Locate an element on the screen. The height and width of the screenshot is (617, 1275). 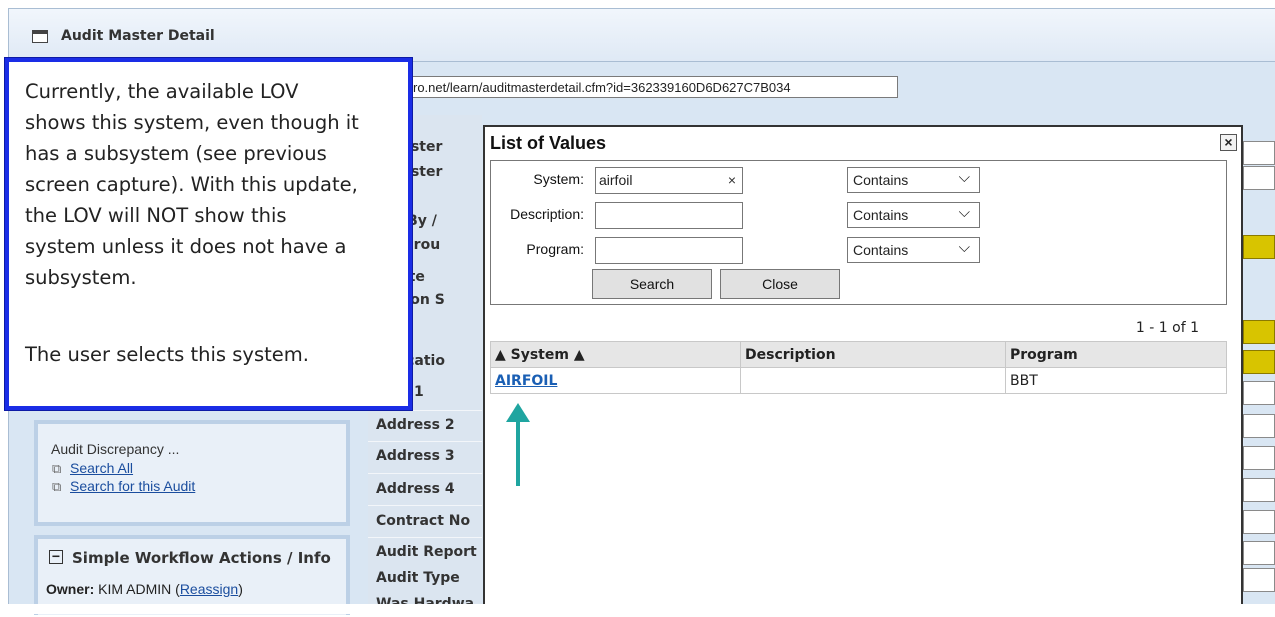
program-operator-select: Contains ⌵ is located at coordinates (913, 250).